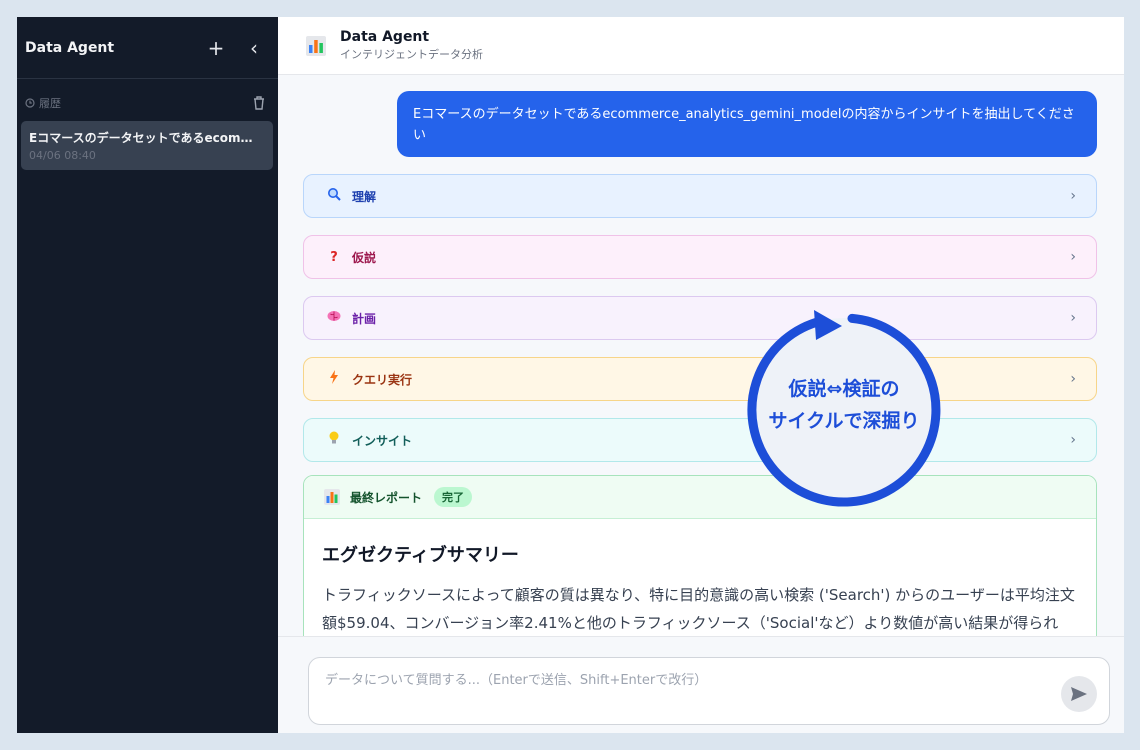 Image resolution: width=1140 pixels, height=750 pixels. What do you see at coordinates (700, 379) in the screenshot?
I see `step-query: クエリ実行 ›` at bounding box center [700, 379].